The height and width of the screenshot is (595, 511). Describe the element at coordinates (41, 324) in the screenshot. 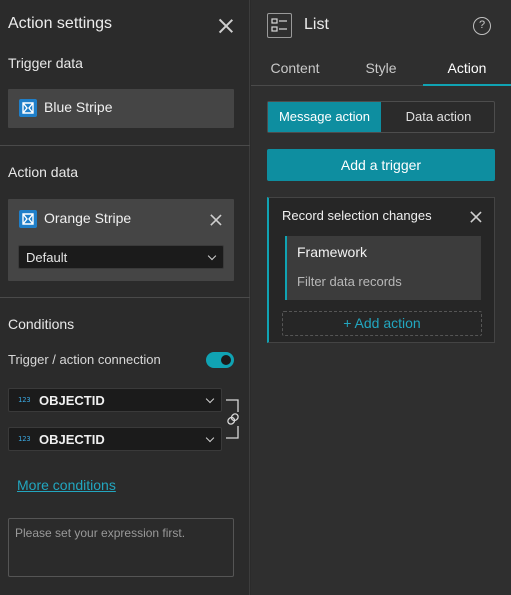

I see `conditions-label: Conditions` at that location.